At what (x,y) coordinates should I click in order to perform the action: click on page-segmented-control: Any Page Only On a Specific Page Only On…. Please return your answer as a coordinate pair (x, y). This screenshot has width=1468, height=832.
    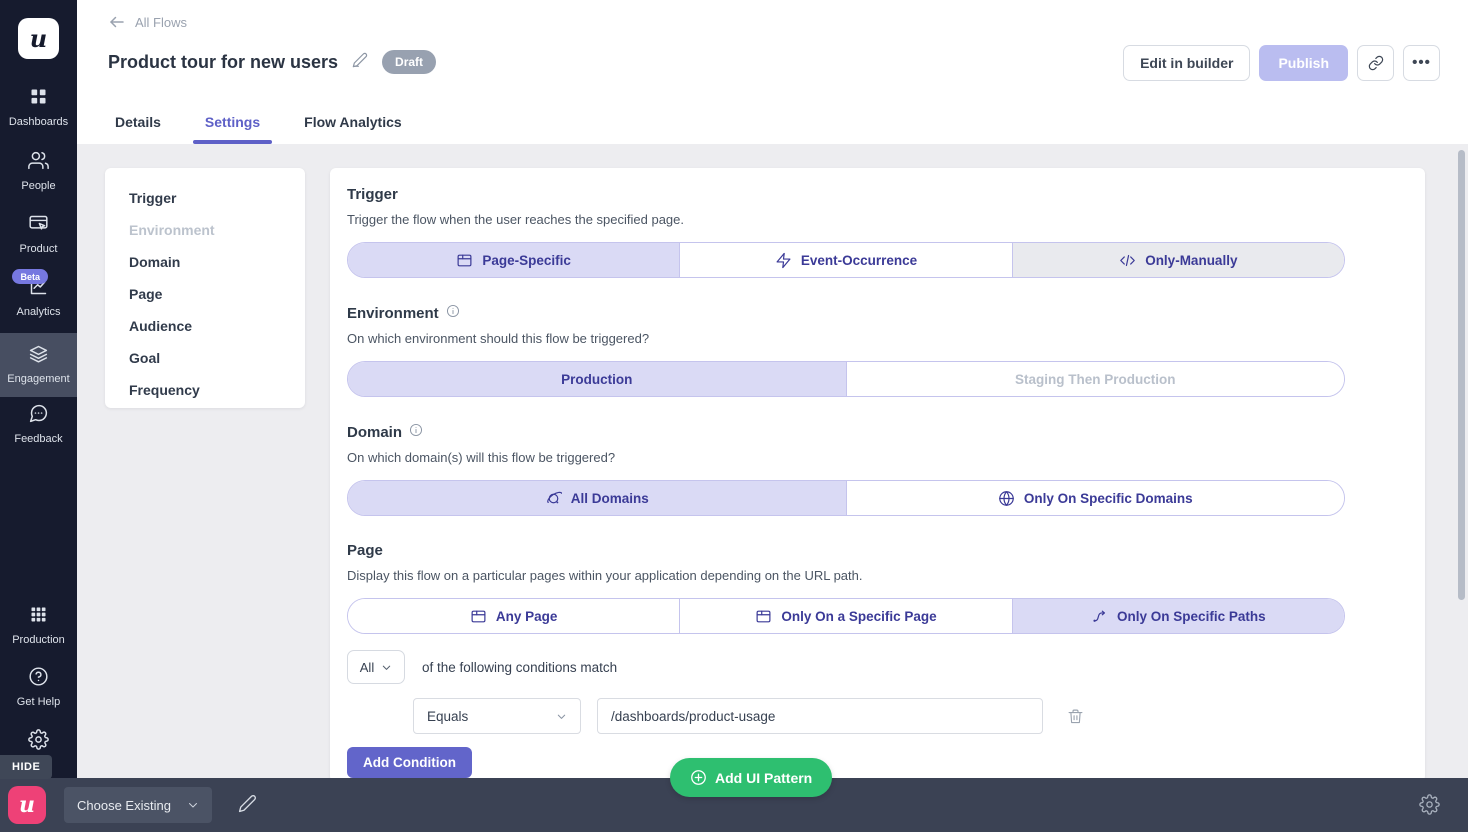
    Looking at the image, I should click on (846, 616).